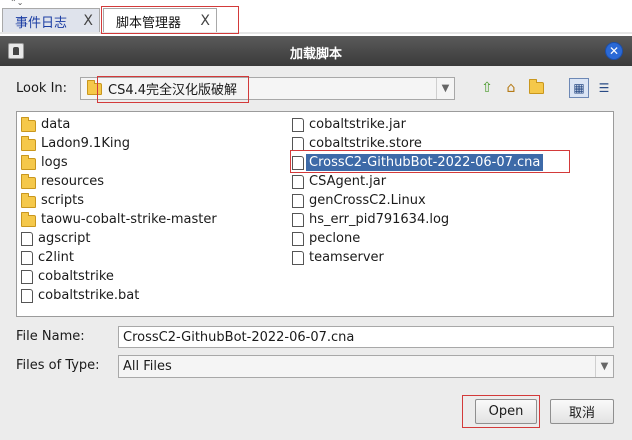  I want to click on files-of-type-label: Files of Type:, so click(58, 365).